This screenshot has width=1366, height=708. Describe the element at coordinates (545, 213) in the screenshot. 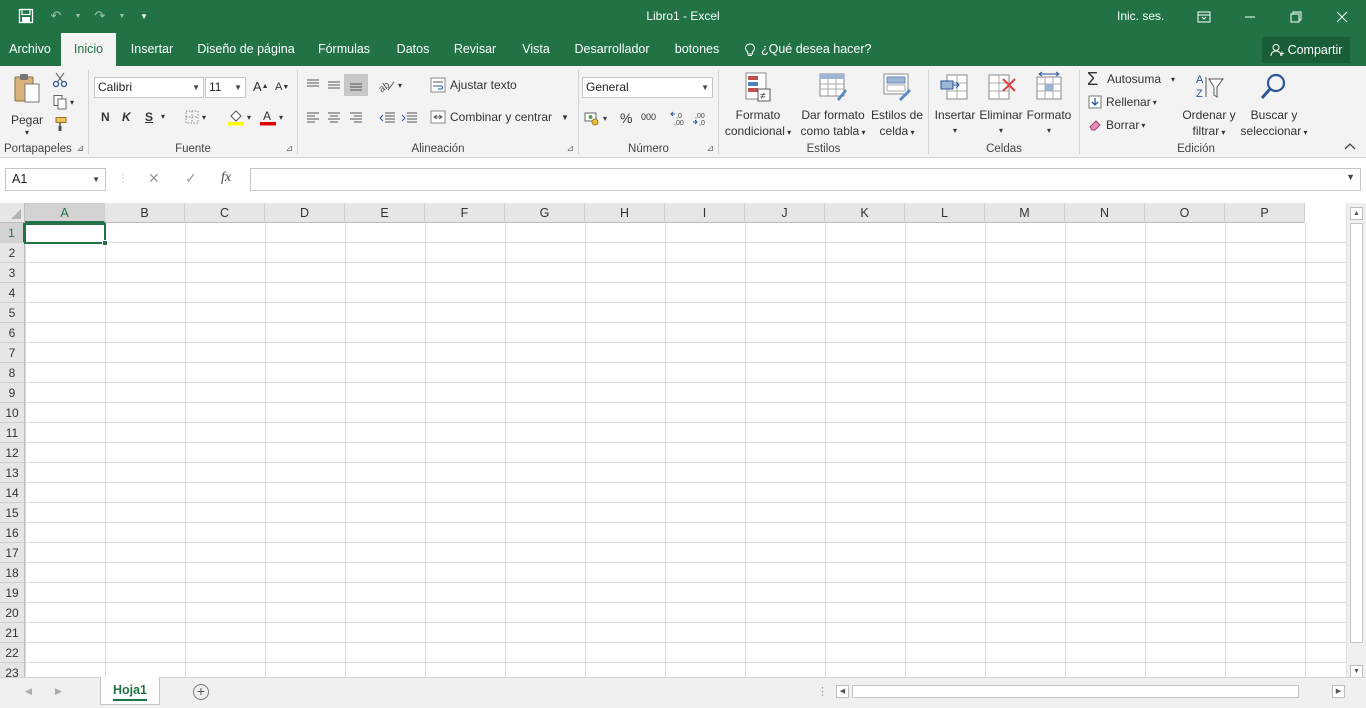

I see `column-header: G` at that location.